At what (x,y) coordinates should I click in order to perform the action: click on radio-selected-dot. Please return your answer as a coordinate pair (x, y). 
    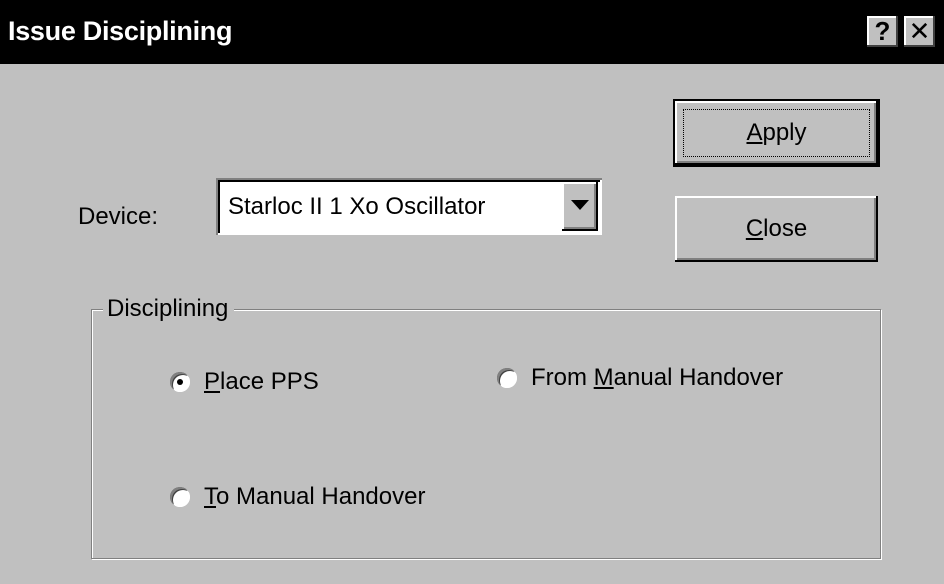
    Looking at the image, I should click on (180, 382).